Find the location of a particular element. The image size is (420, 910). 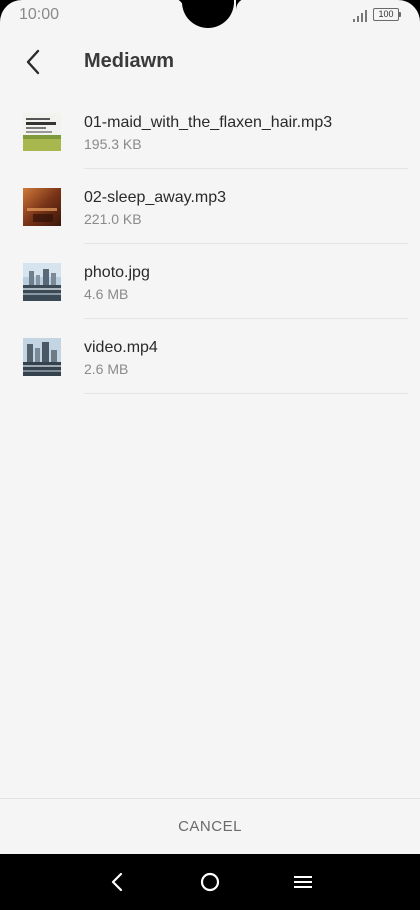

status-time: 10:00 is located at coordinates (39, 14).